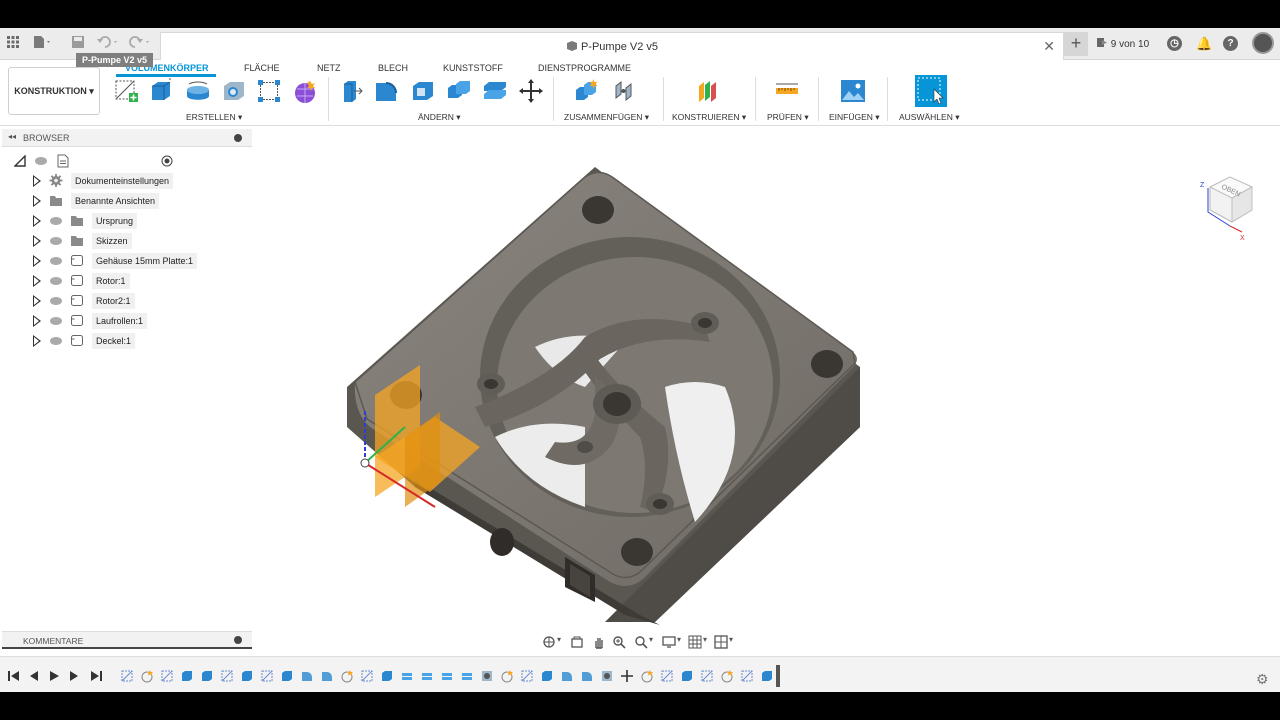 The height and width of the screenshot is (720, 1280). What do you see at coordinates (709, 117) in the screenshot?
I see `group-konstruieren: KONSTRUIEREN ▾` at bounding box center [709, 117].